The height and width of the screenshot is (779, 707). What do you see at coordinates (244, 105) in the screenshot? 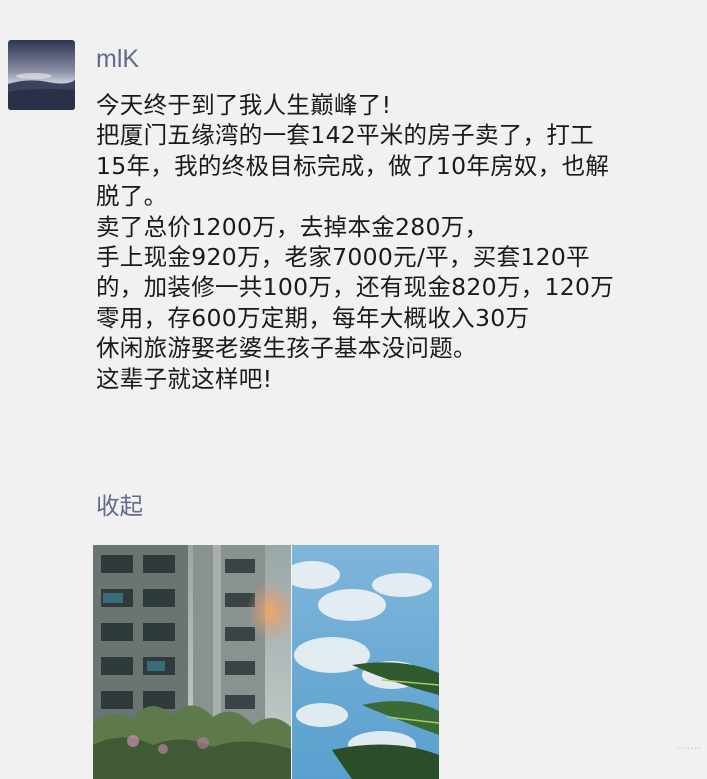
I see `post-text-line: 今天终于到了我人生巅峰了!` at bounding box center [244, 105].